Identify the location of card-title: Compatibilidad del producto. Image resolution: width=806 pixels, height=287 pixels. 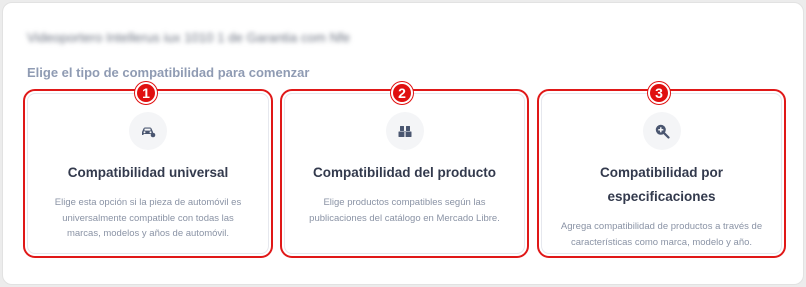
(404, 172).